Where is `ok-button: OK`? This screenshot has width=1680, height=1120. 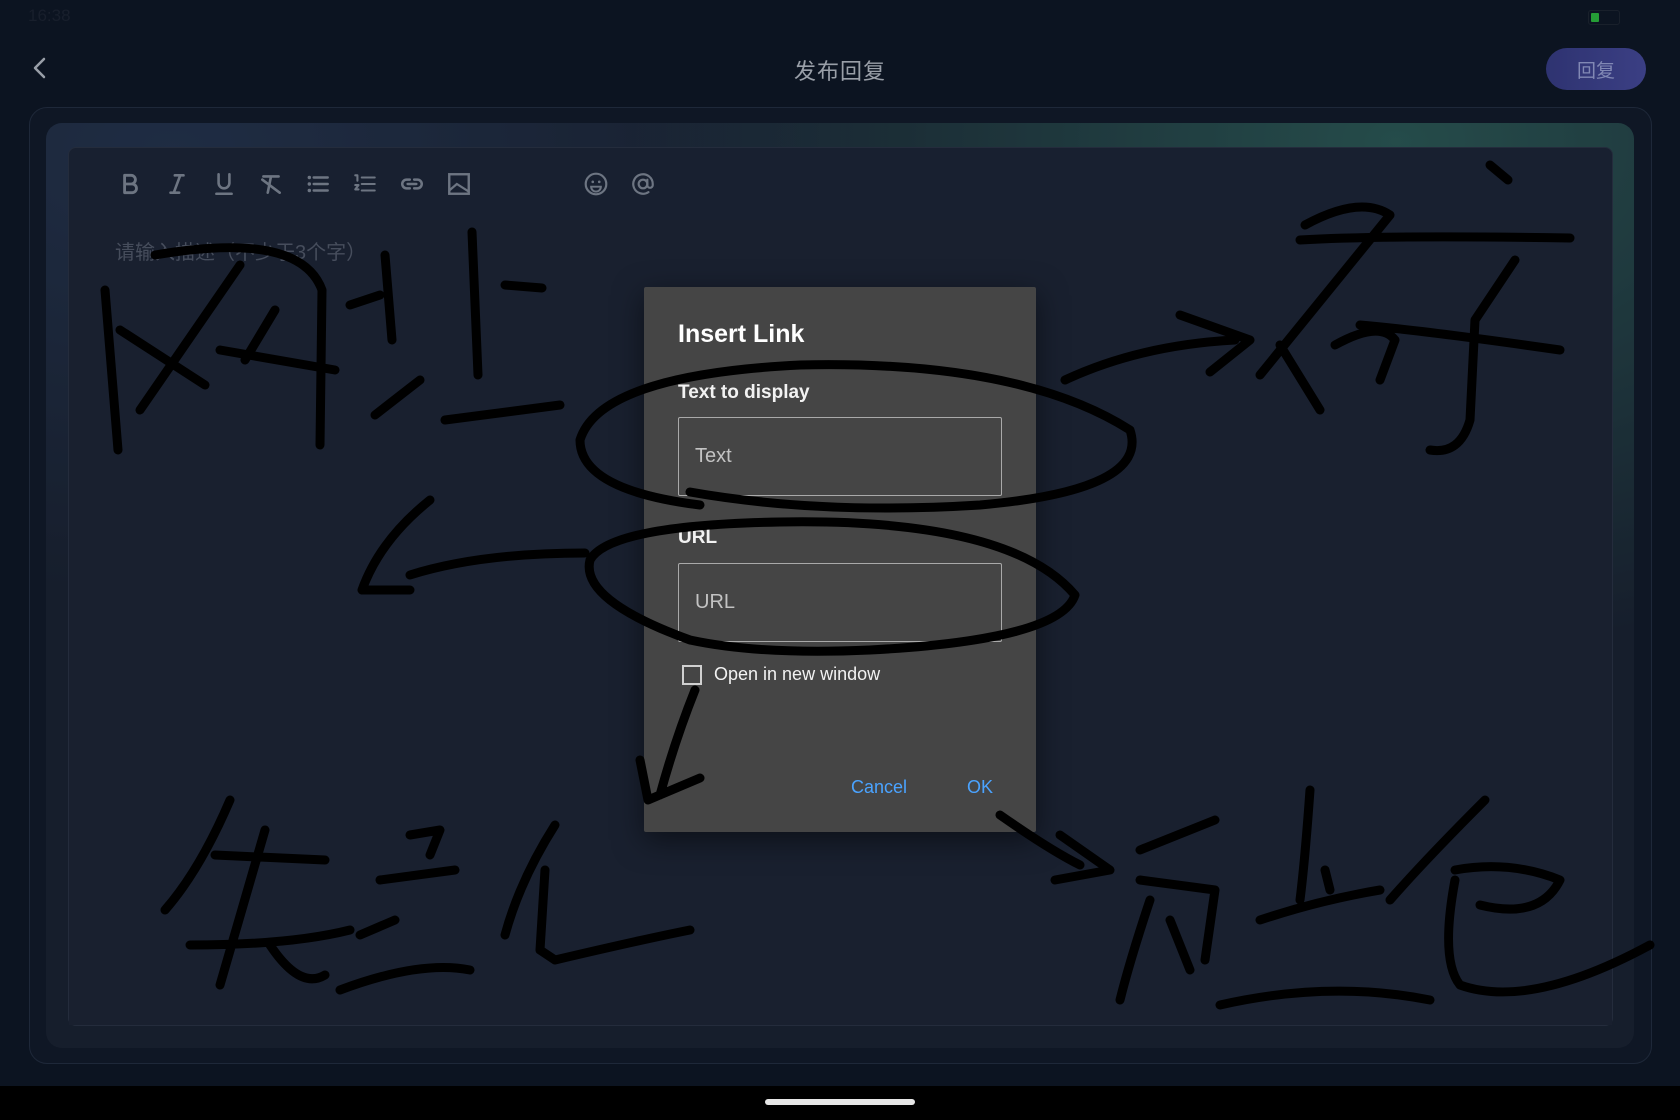
ok-button: OK is located at coordinates (980, 787).